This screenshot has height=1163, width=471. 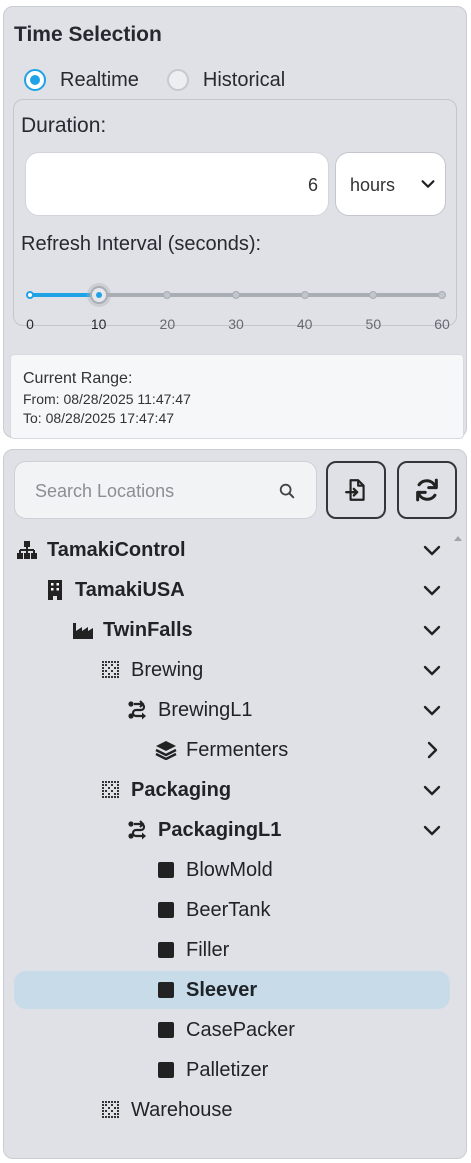 I want to click on tree-item-tamakicontrol: TamakiControl, so click(x=232, y=550).